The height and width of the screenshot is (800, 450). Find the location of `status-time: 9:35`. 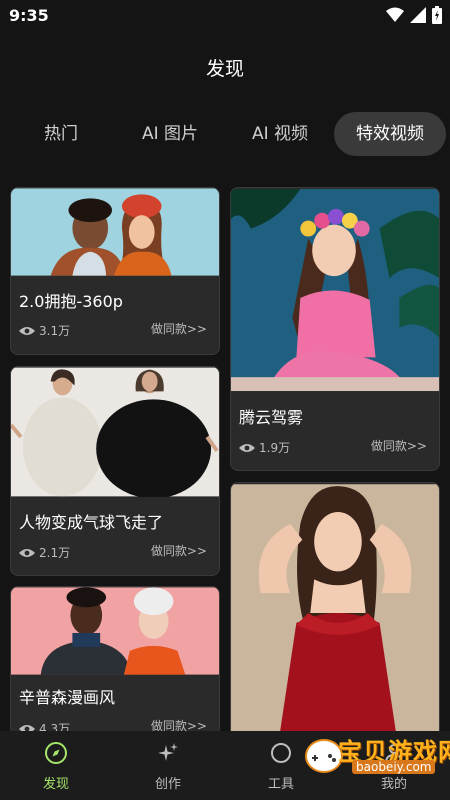

status-time: 9:35 is located at coordinates (29, 15).